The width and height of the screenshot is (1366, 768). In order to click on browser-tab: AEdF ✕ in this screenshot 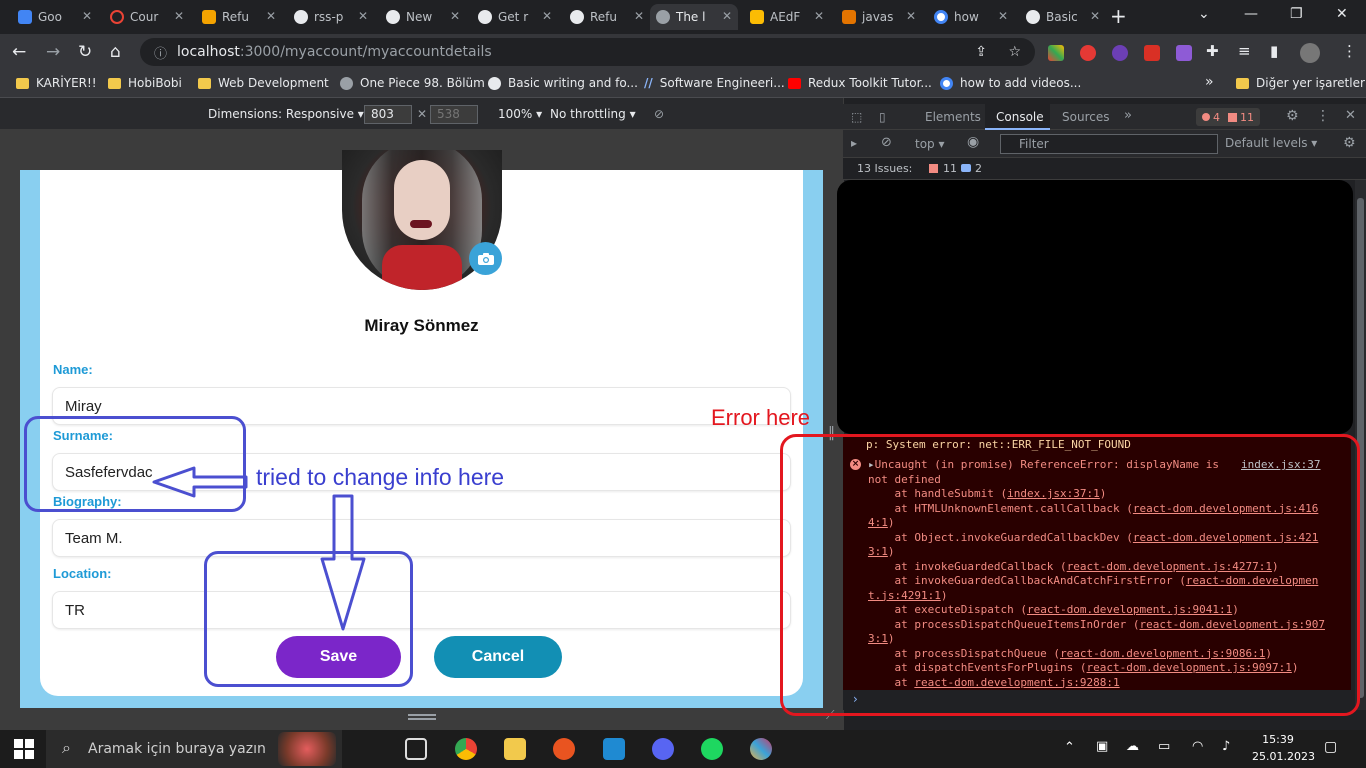, I will do `click(787, 17)`.